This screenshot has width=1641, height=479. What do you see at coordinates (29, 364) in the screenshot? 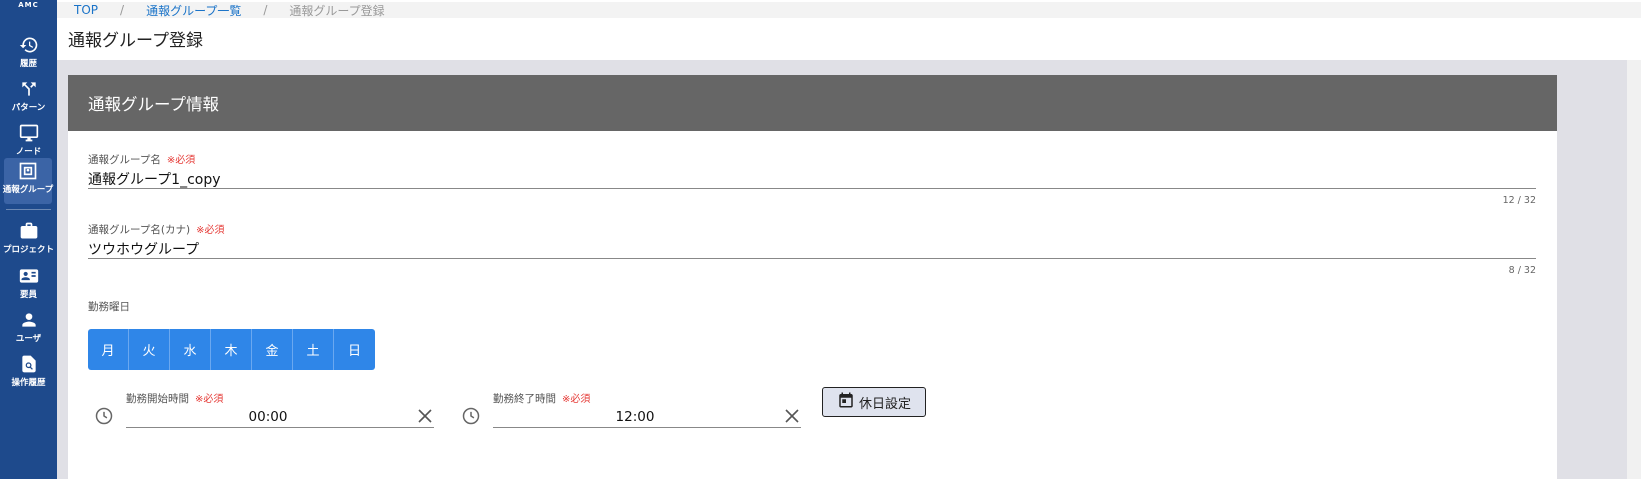
I see `search-document-icon` at bounding box center [29, 364].